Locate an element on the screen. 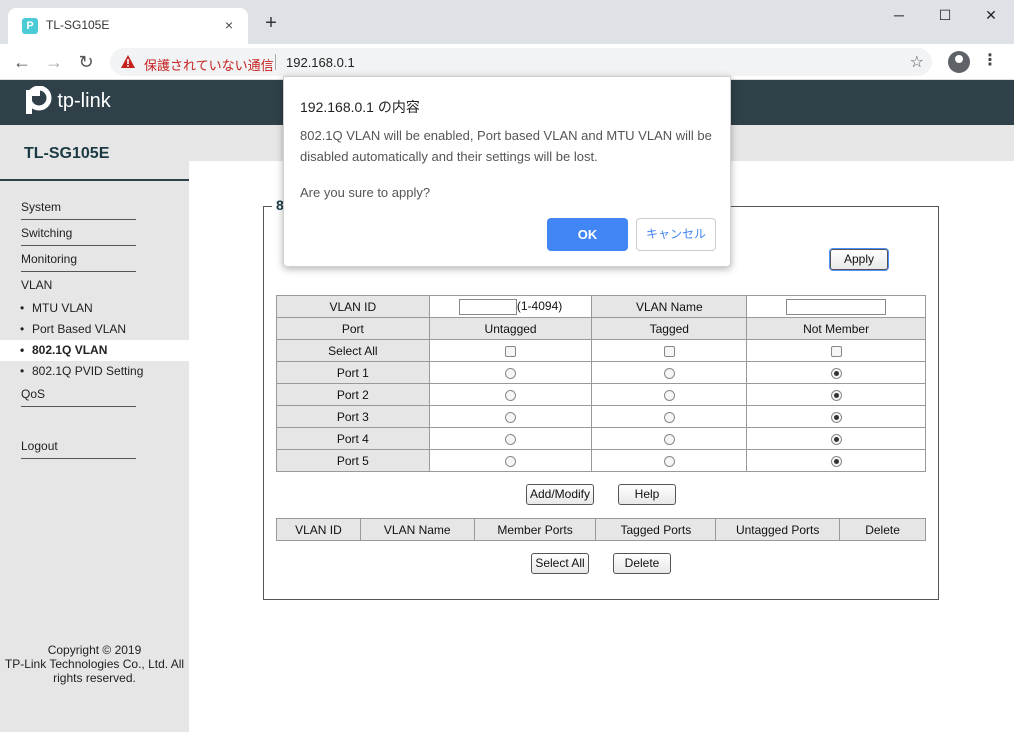 The height and width of the screenshot is (732, 1014). sidebar-item-logout: Logout is located at coordinates (78, 449).